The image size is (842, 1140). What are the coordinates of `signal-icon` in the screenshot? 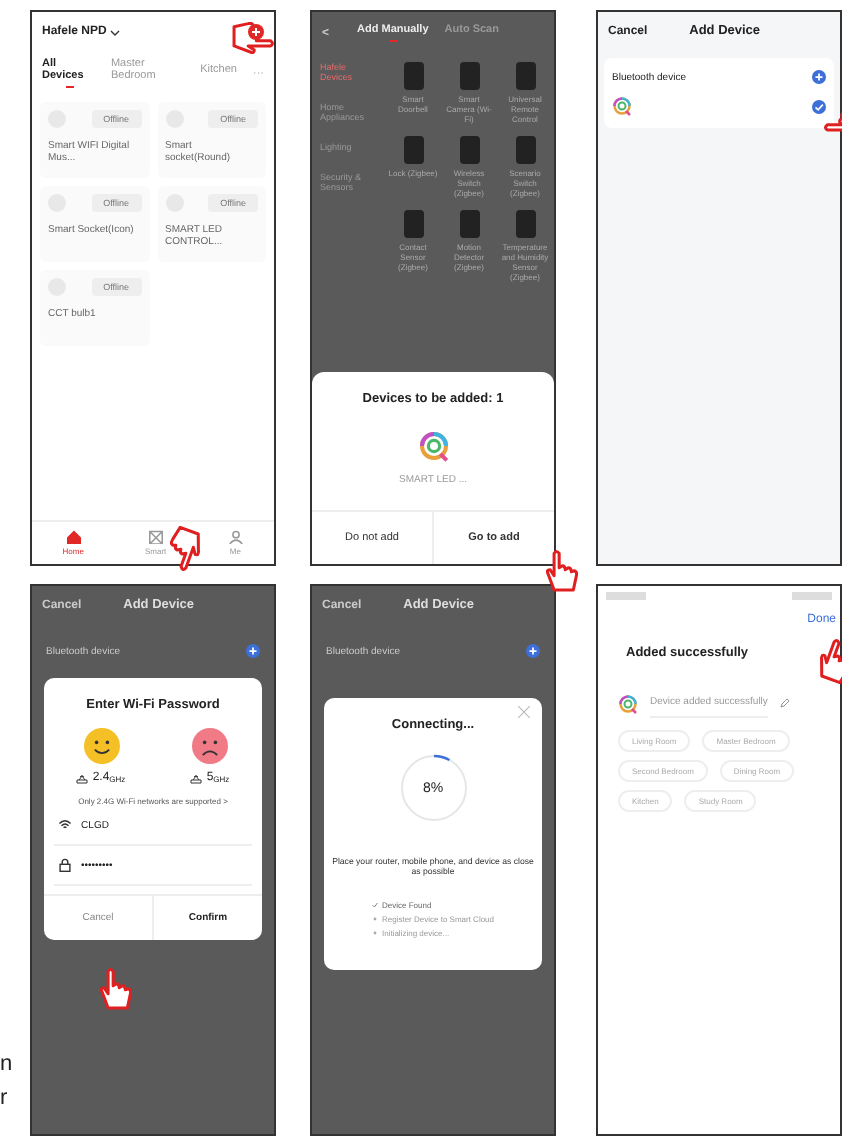 It's located at (626, 596).